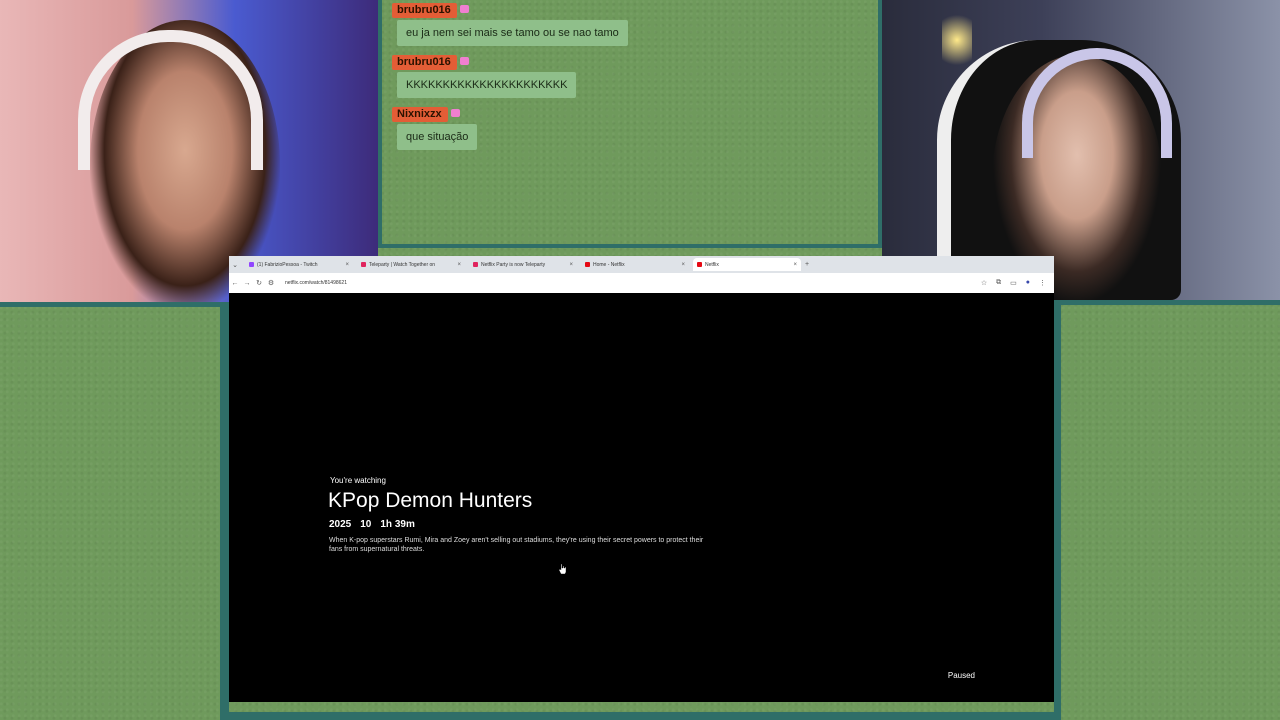 This screenshot has width=1280, height=720. What do you see at coordinates (807, 264) in the screenshot?
I see `new-tab-icon: +` at bounding box center [807, 264].